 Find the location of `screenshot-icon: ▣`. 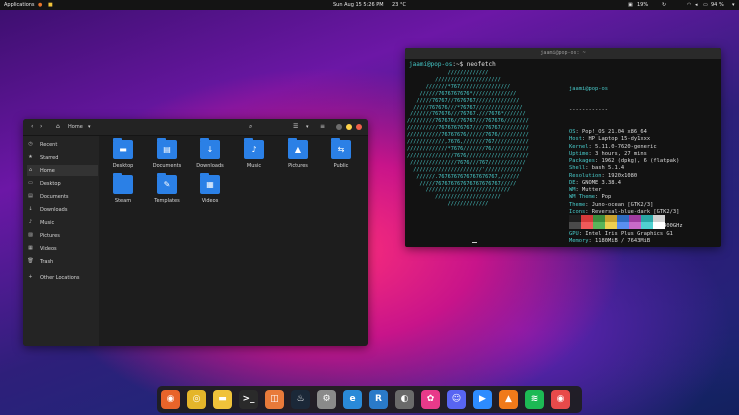

screenshot-icon: ▣ is located at coordinates (630, 5).